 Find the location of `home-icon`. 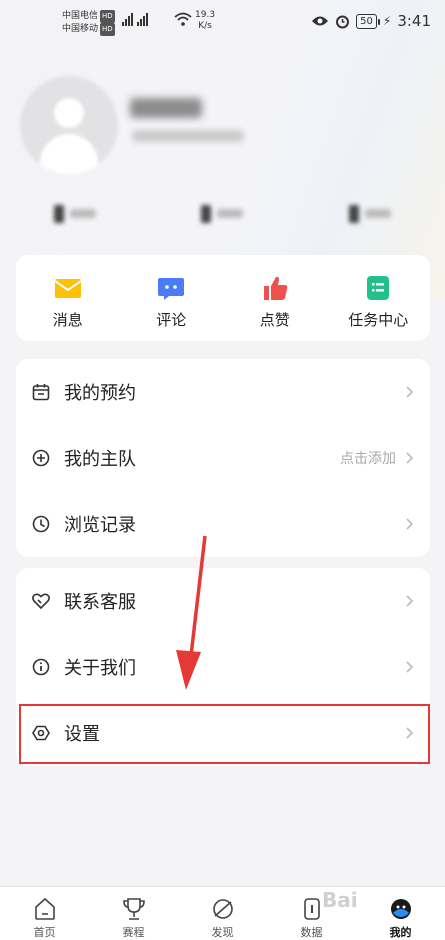

home-icon is located at coordinates (44, 908).